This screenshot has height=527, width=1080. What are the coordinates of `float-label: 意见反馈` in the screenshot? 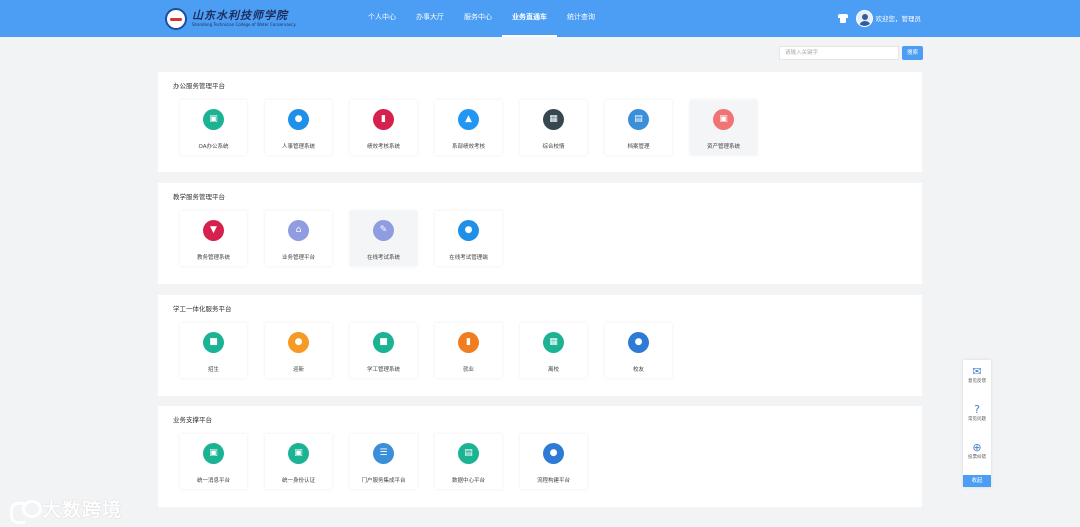 It's located at (977, 381).